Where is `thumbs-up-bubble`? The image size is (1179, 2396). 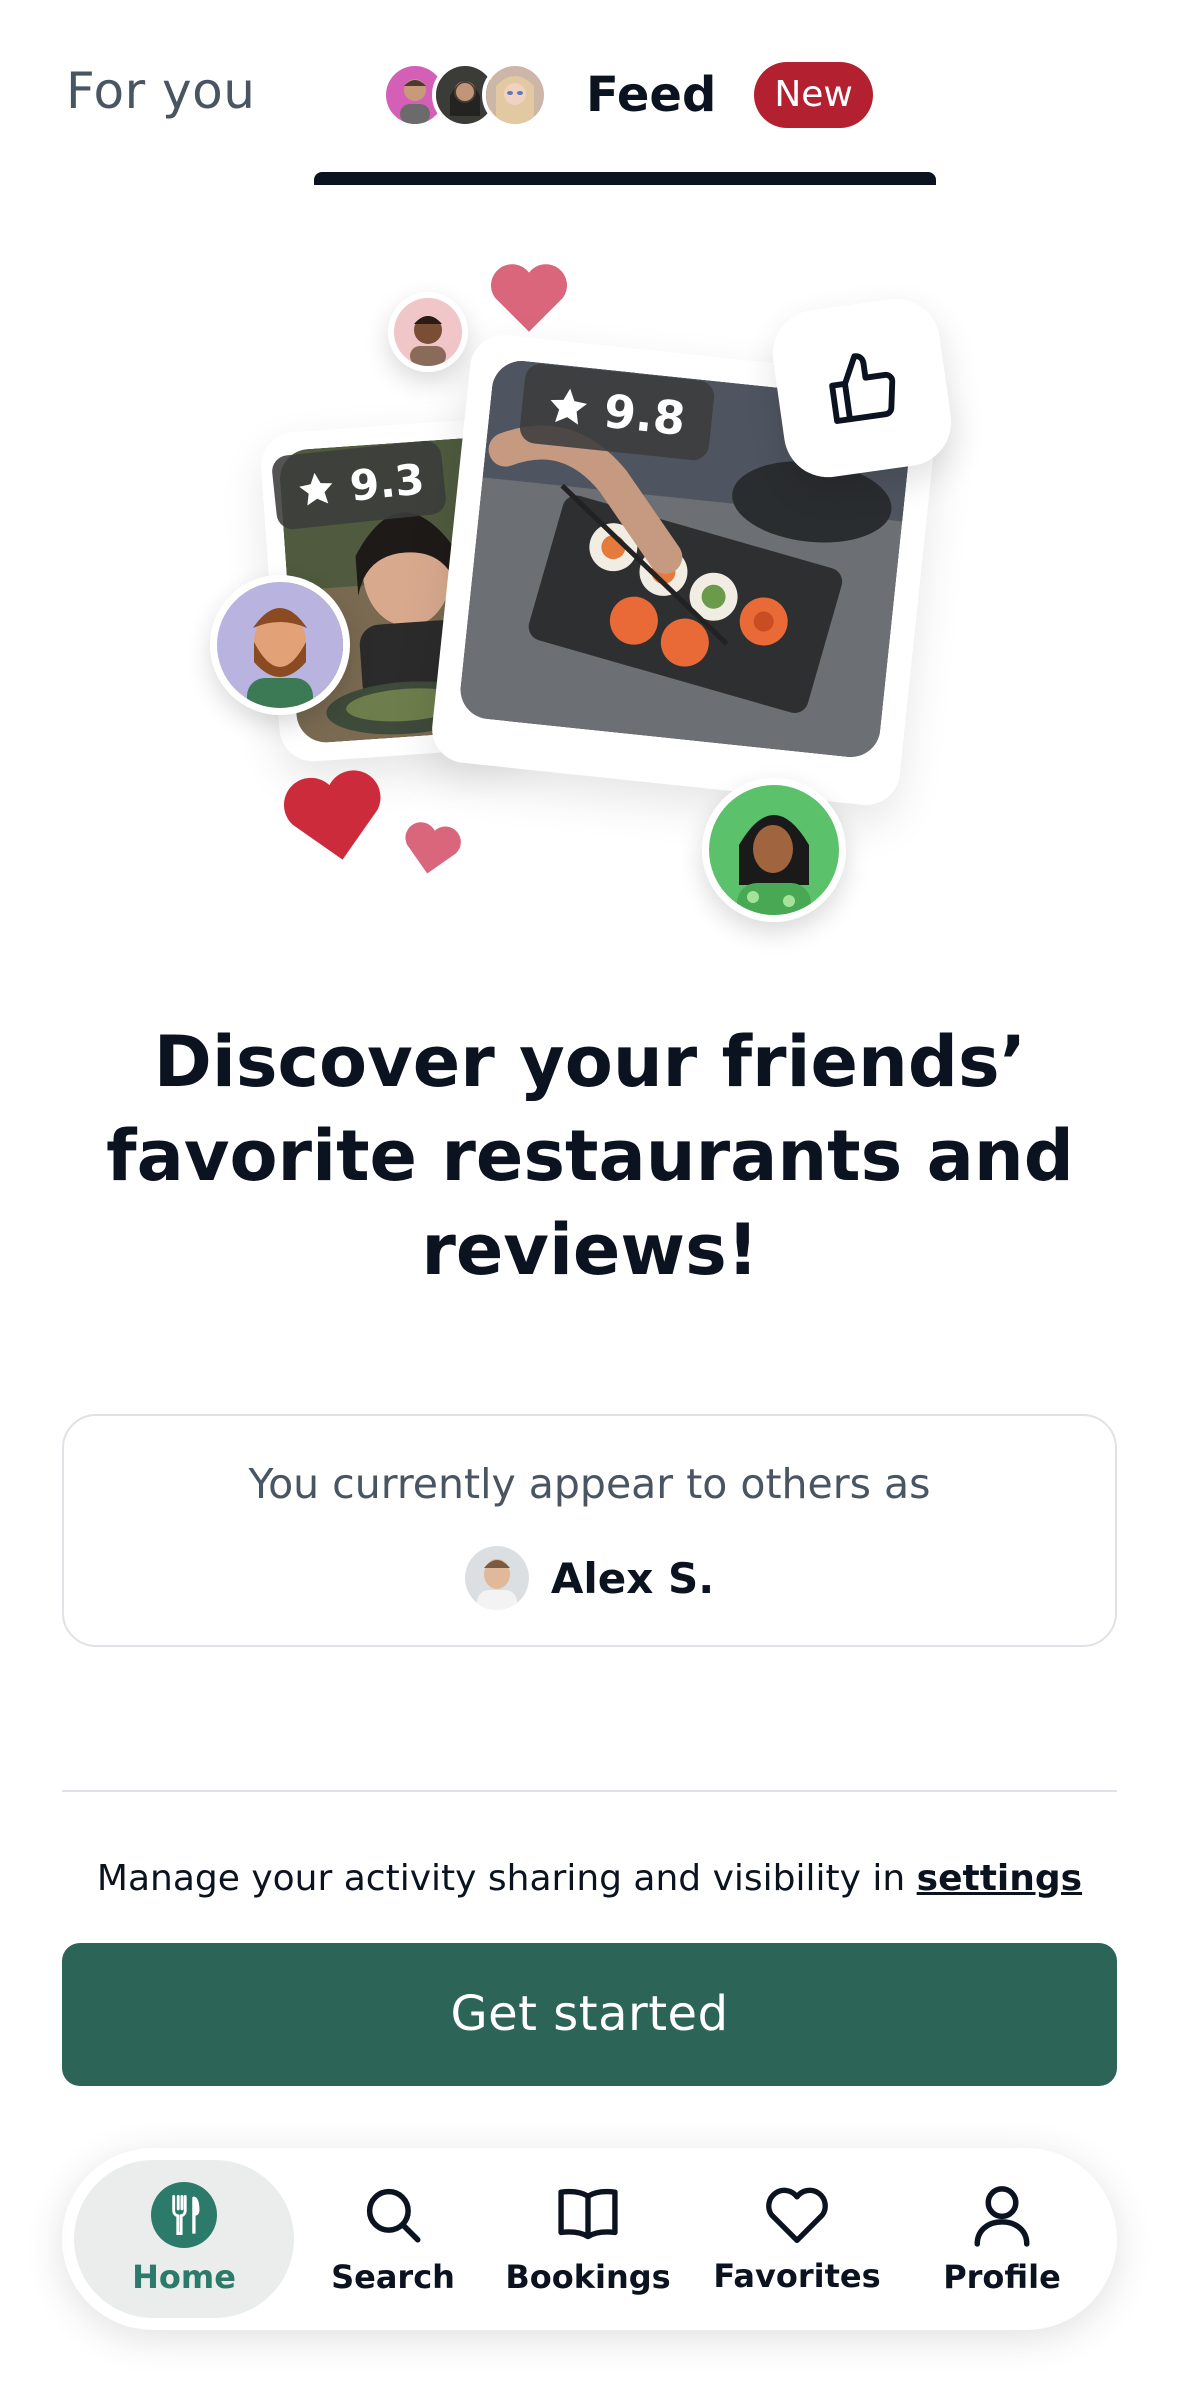
thumbs-up-bubble is located at coordinates (862, 388).